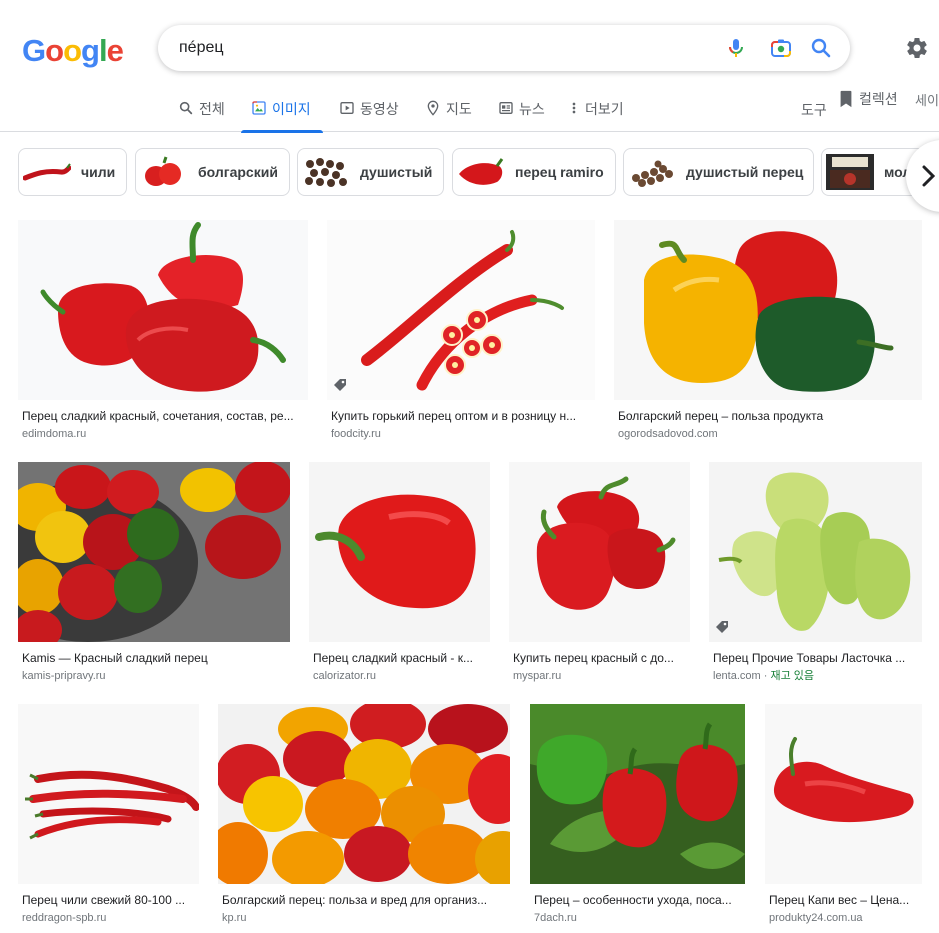  I want to click on video-icon, so click(347, 108).